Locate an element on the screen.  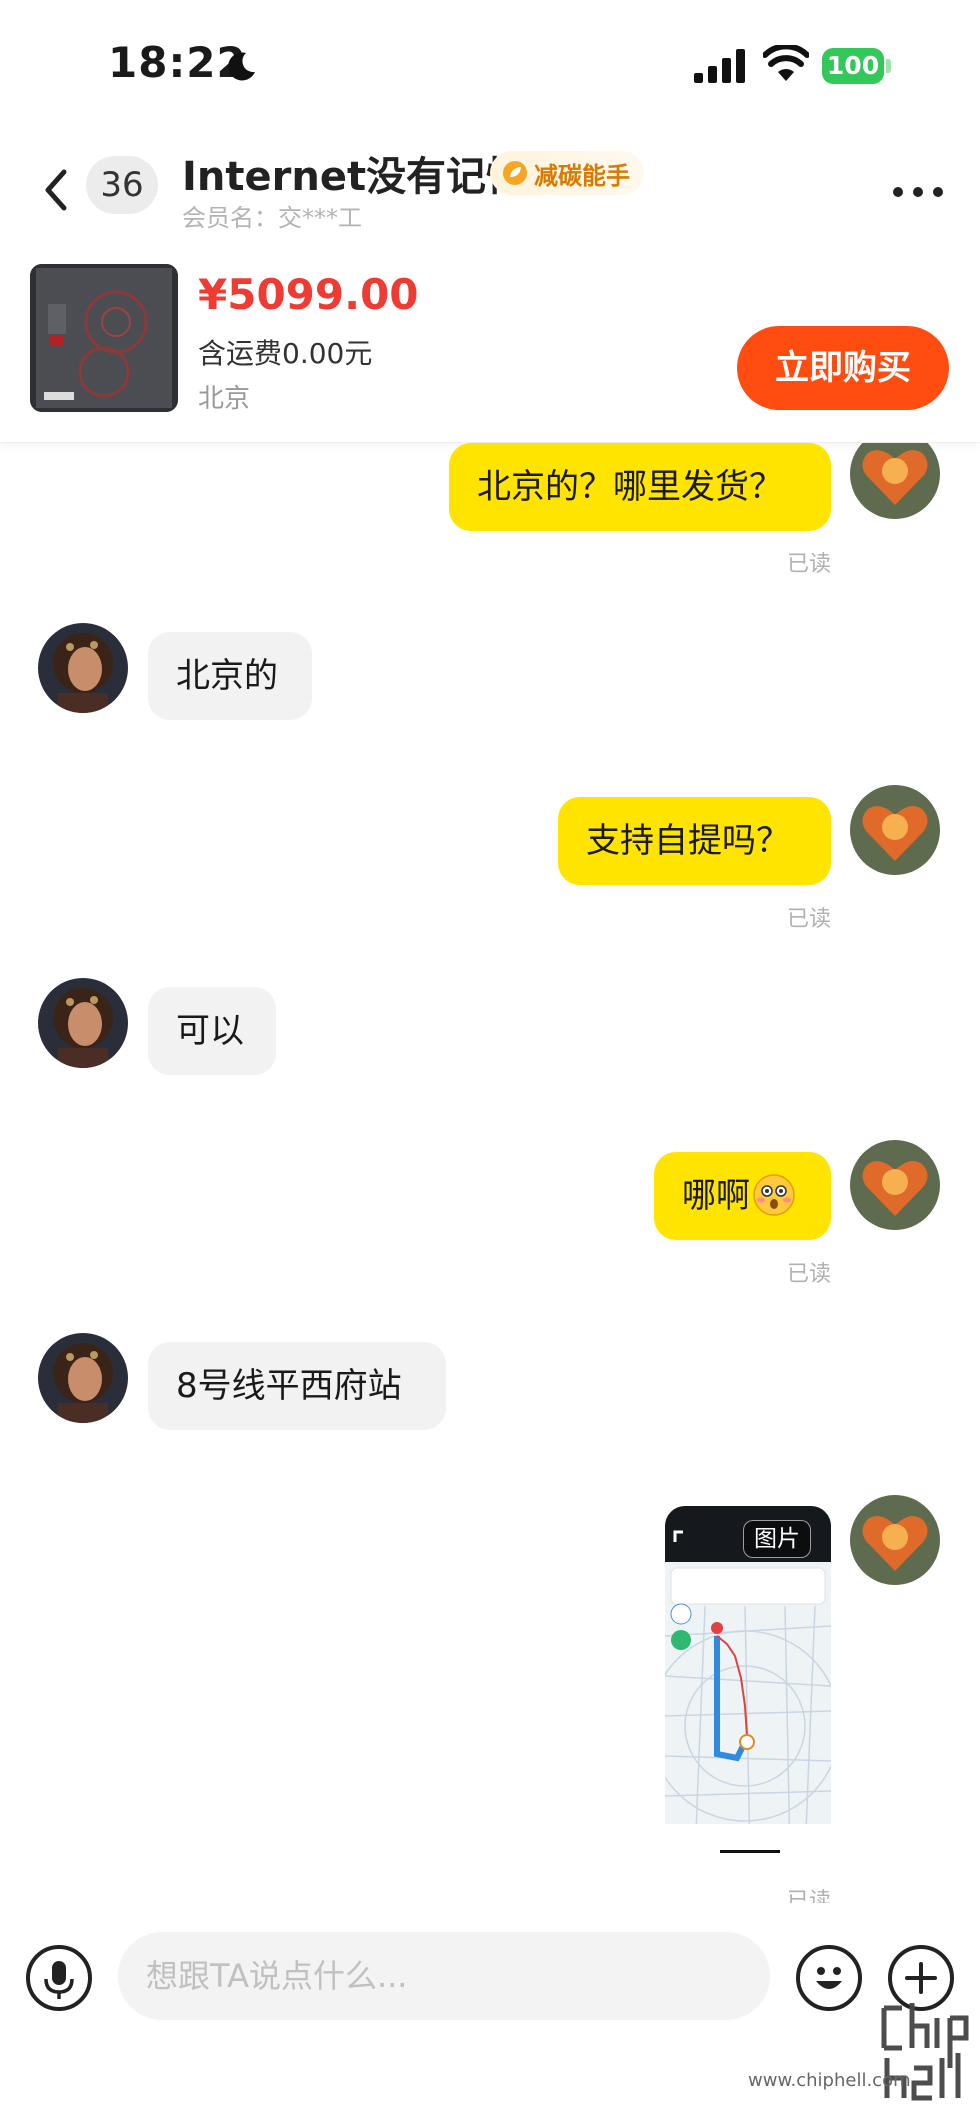
moon-icon is located at coordinates (241, 66).